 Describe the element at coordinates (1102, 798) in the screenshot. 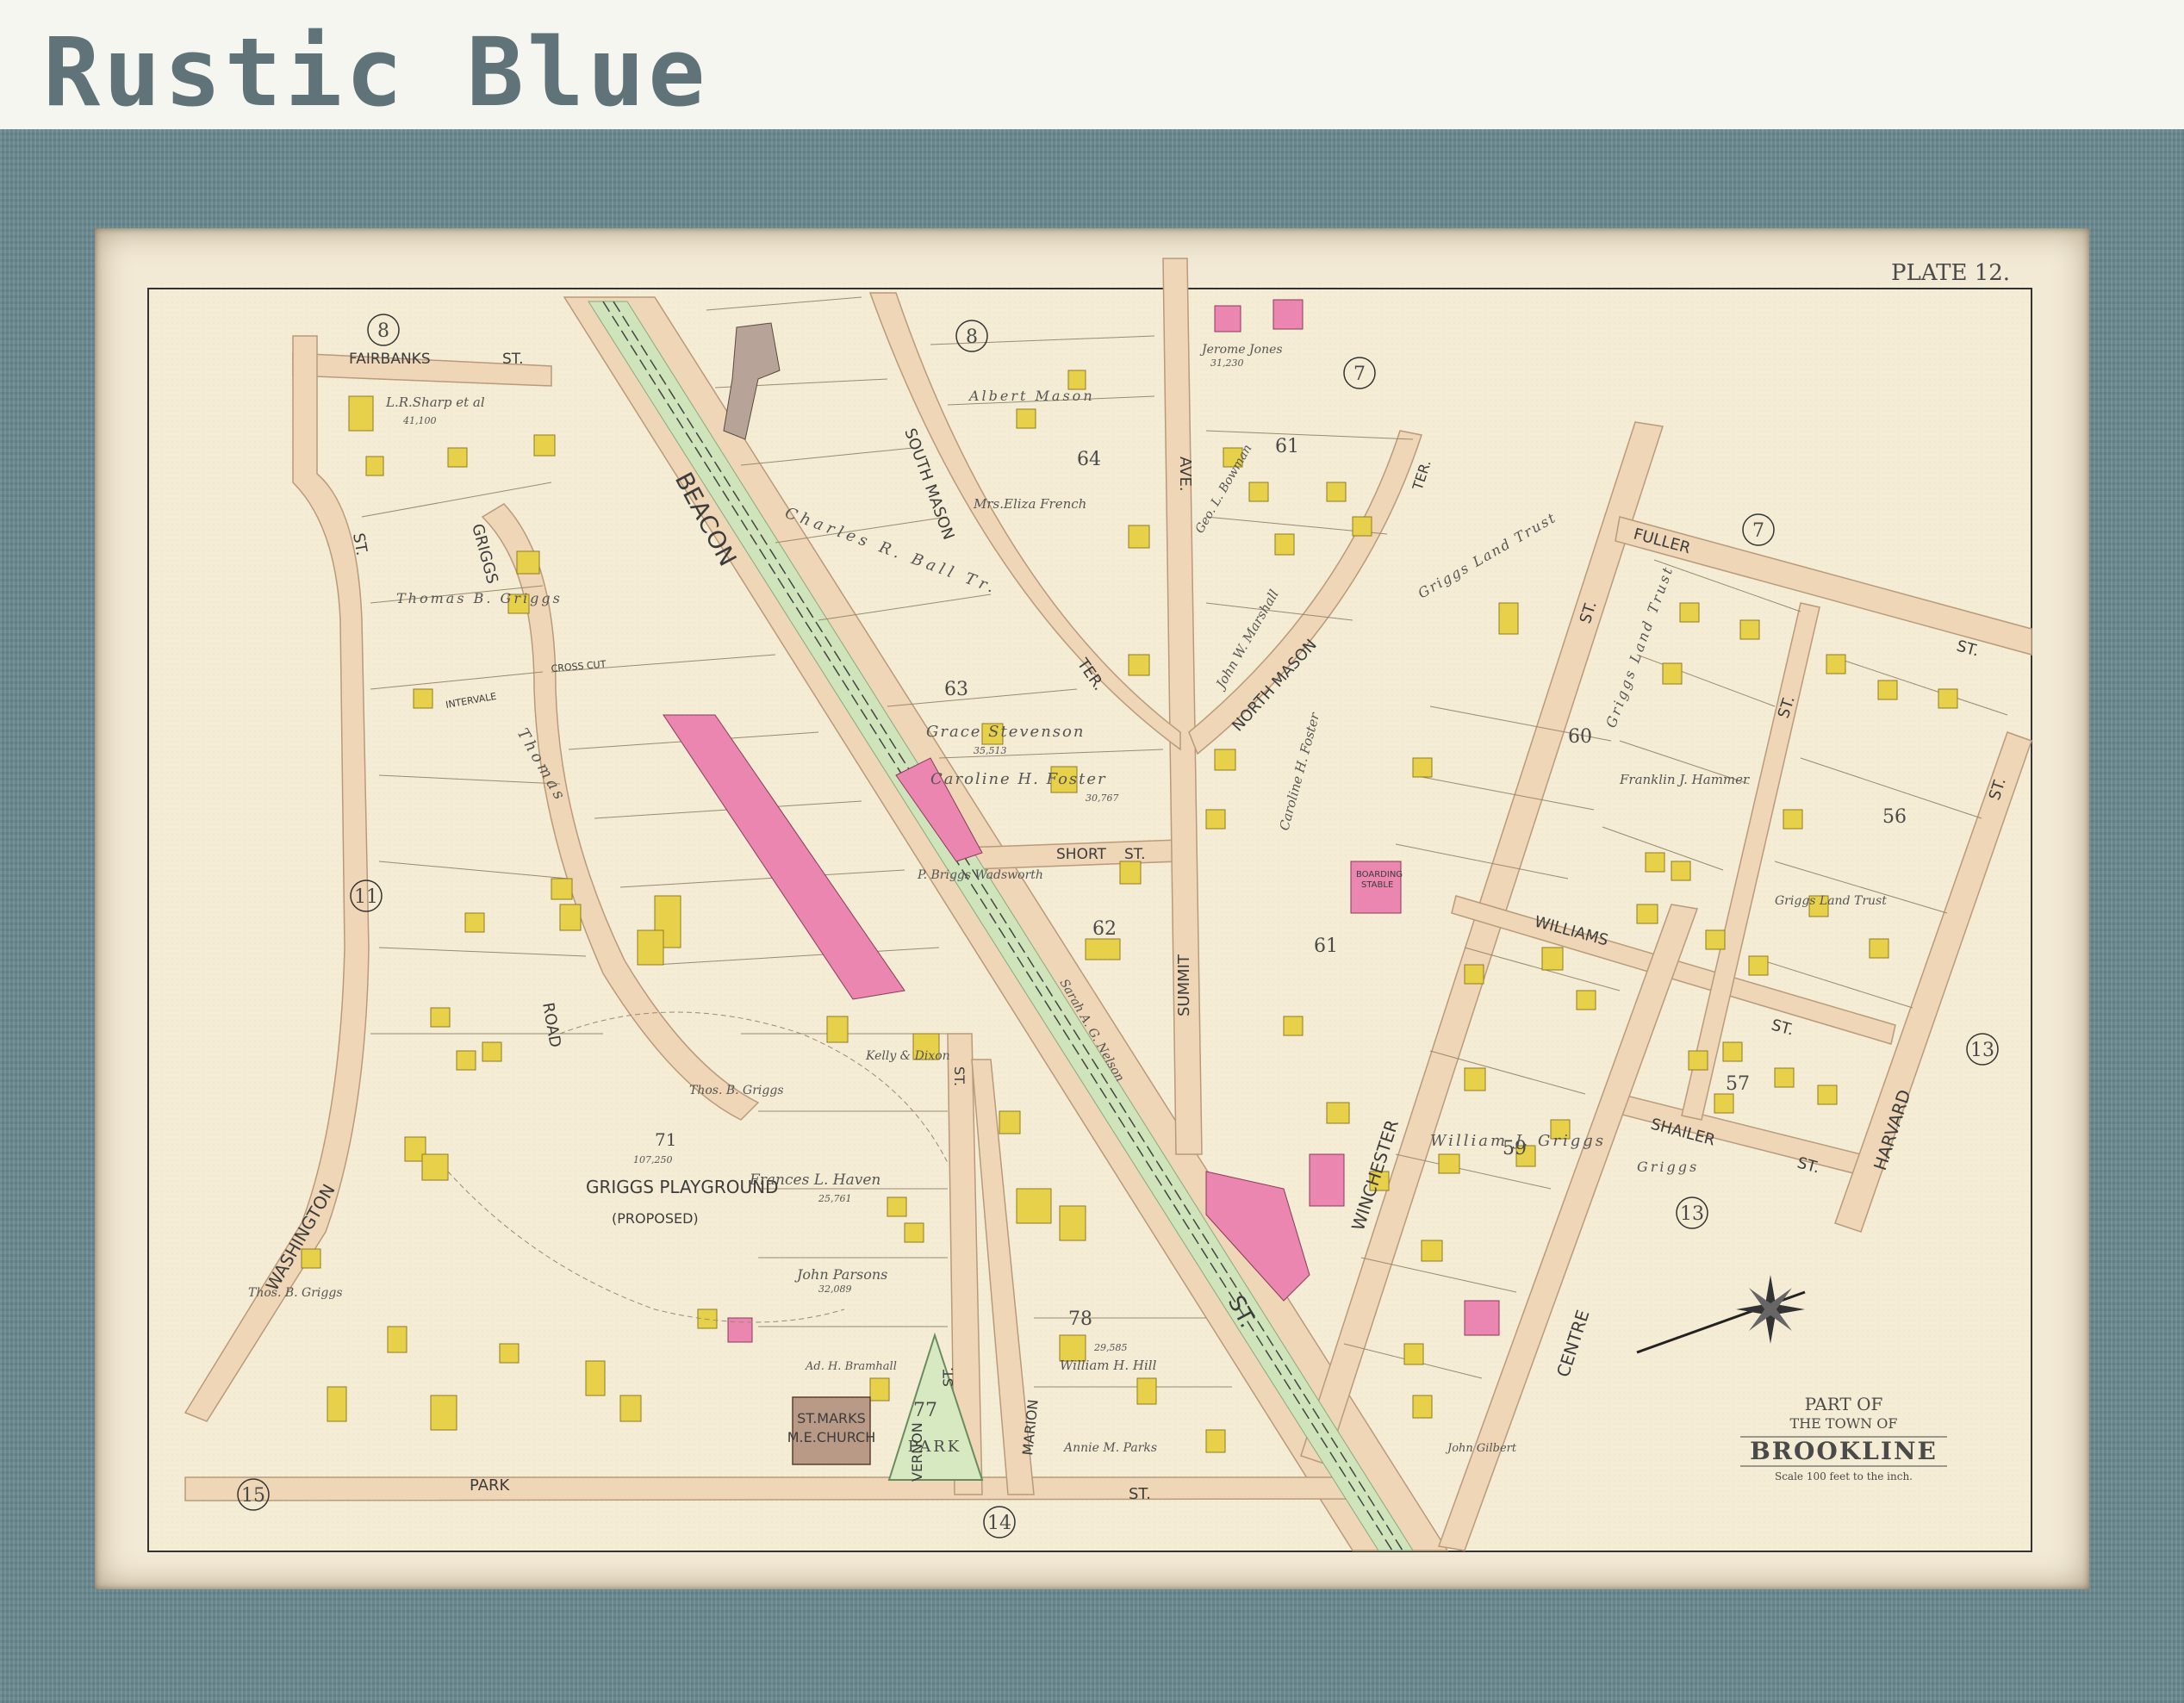

I see `area-label: 30,767` at that location.